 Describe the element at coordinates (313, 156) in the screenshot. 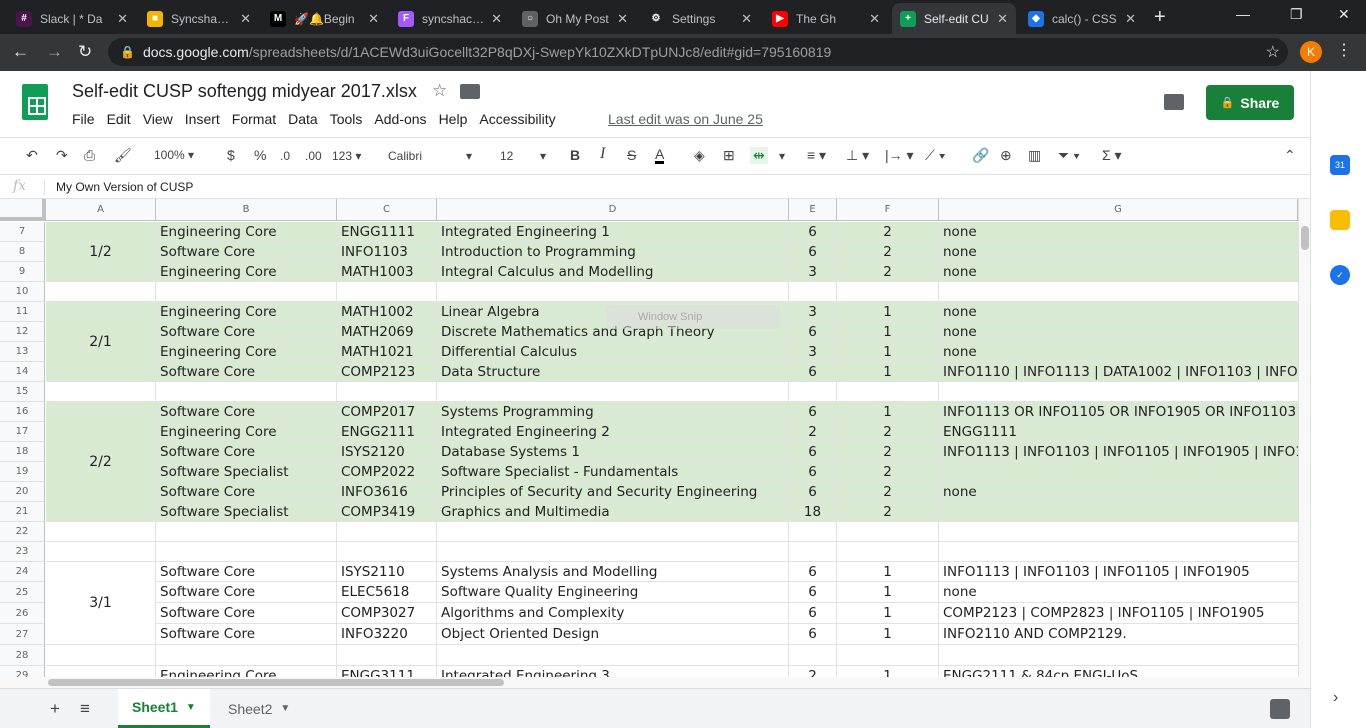

I see `increase-decimal-button: .00` at that location.